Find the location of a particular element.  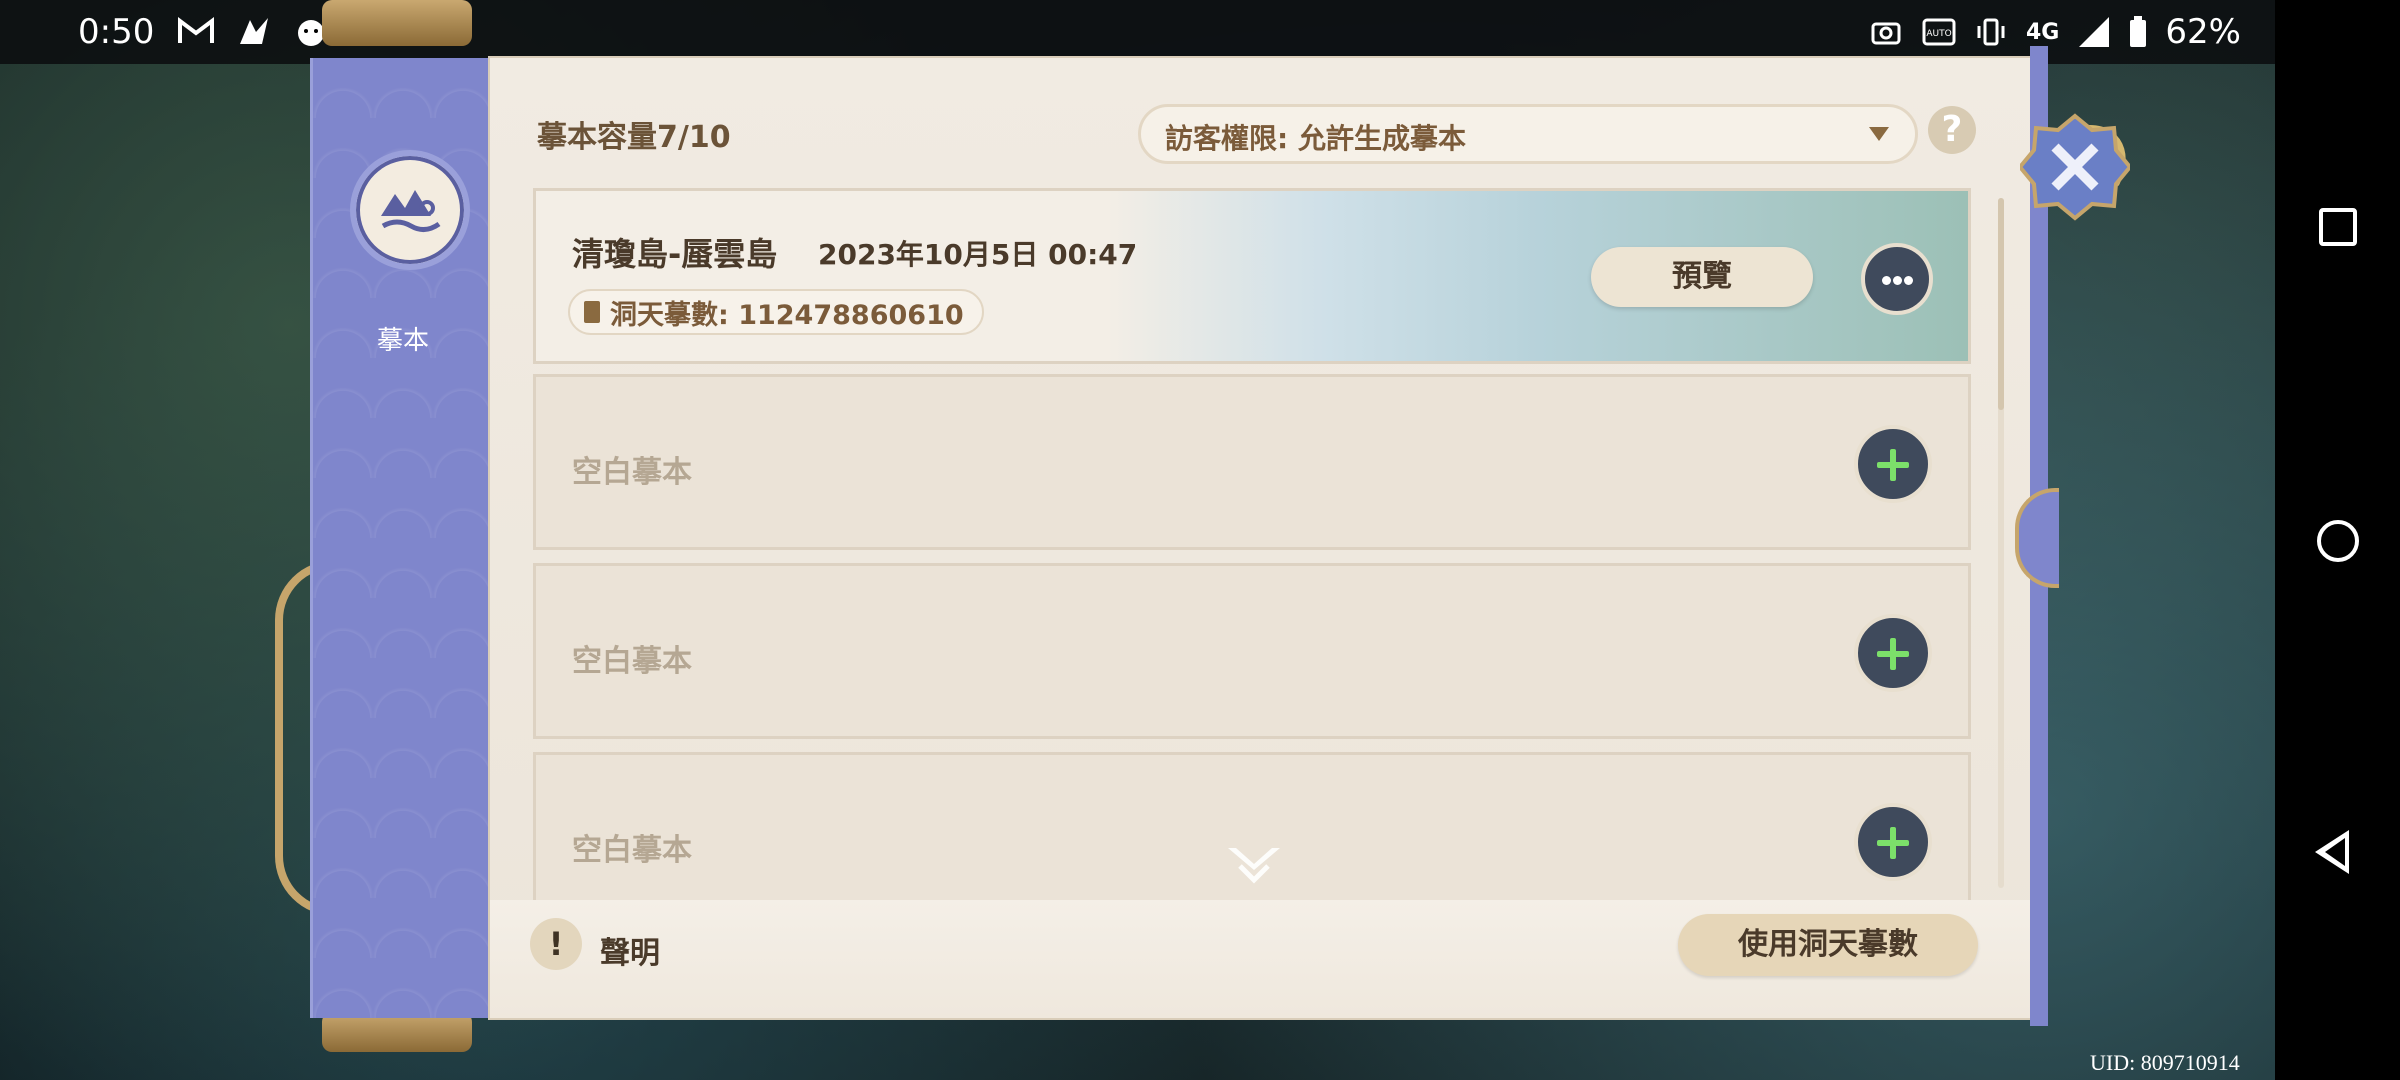

vibrate-icon is located at coordinates (1991, 32).